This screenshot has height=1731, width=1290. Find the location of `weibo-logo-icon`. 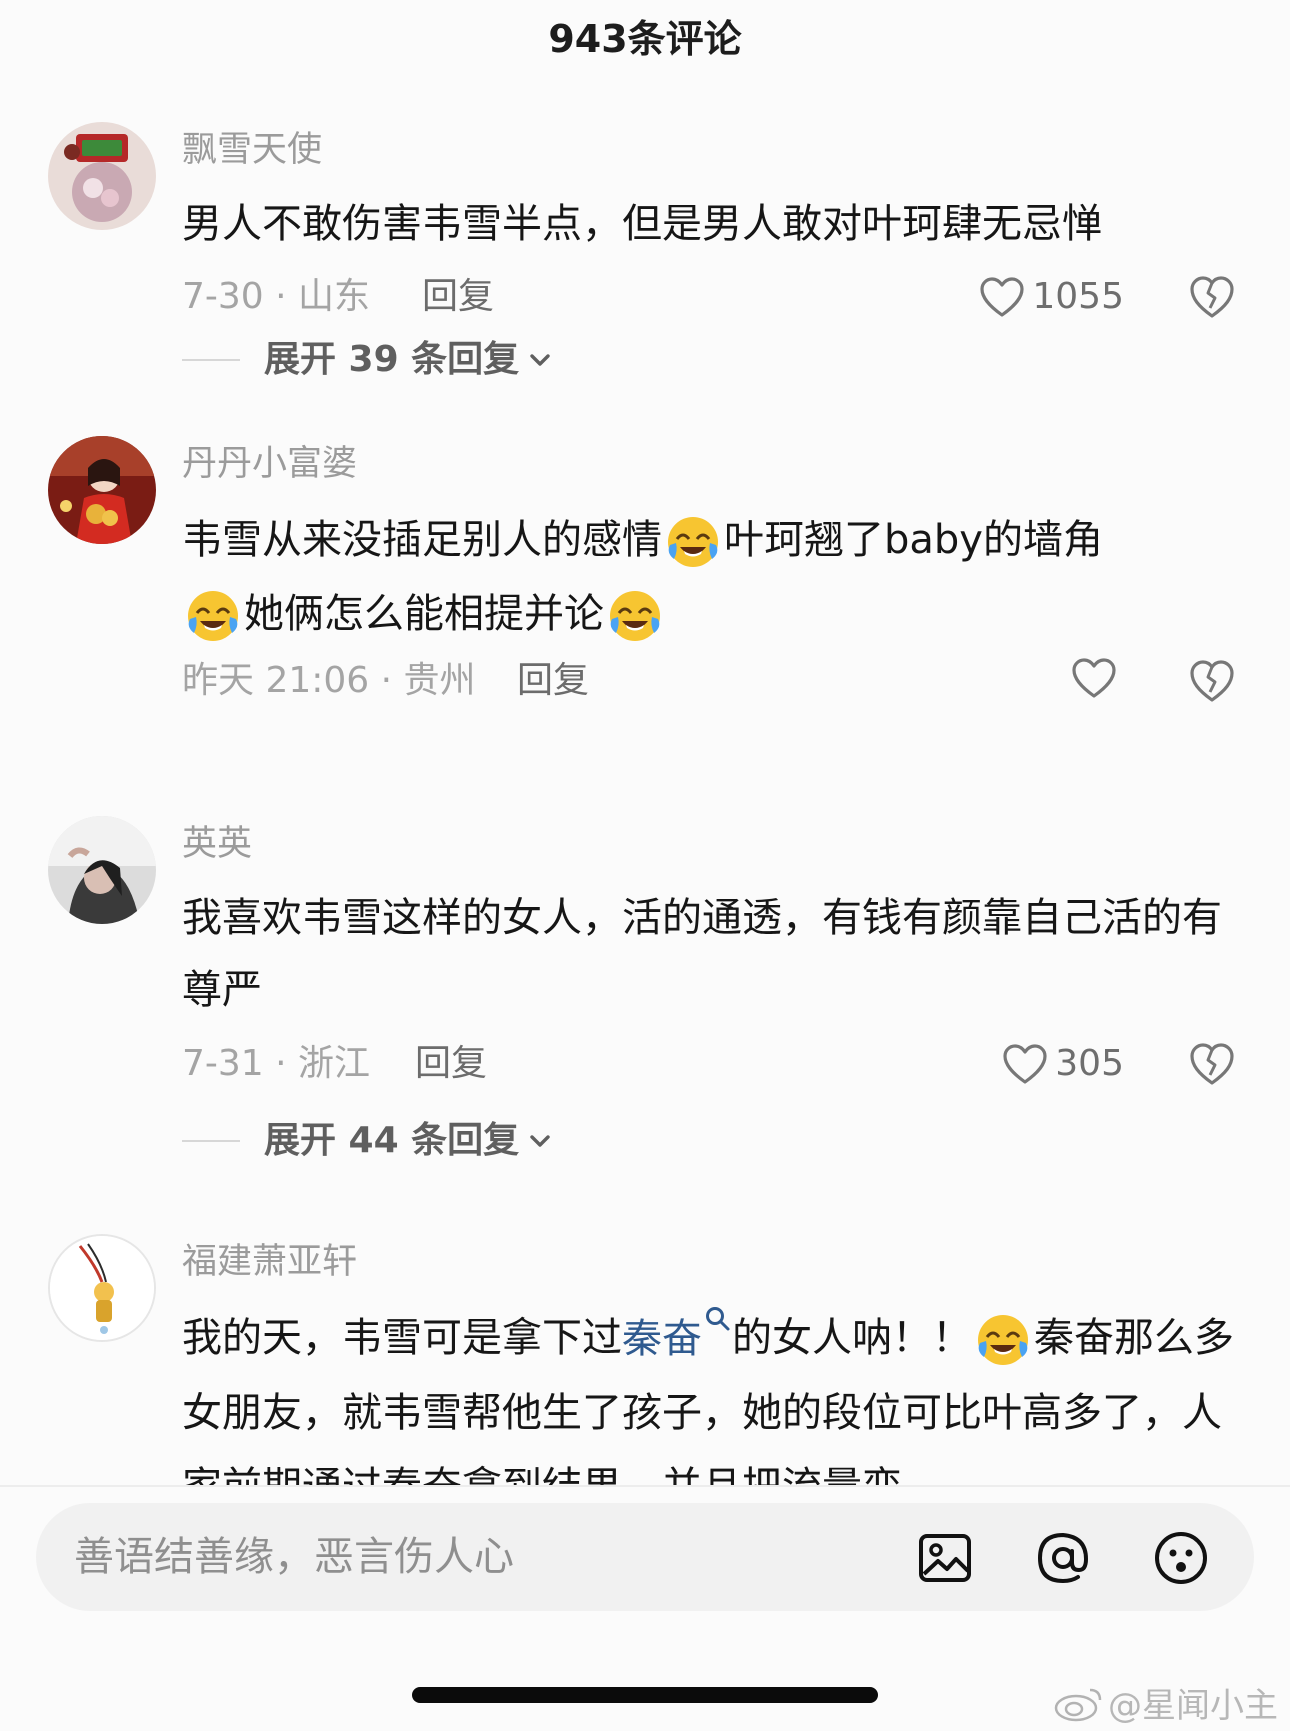

weibo-logo-icon is located at coordinates (1078, 1704).